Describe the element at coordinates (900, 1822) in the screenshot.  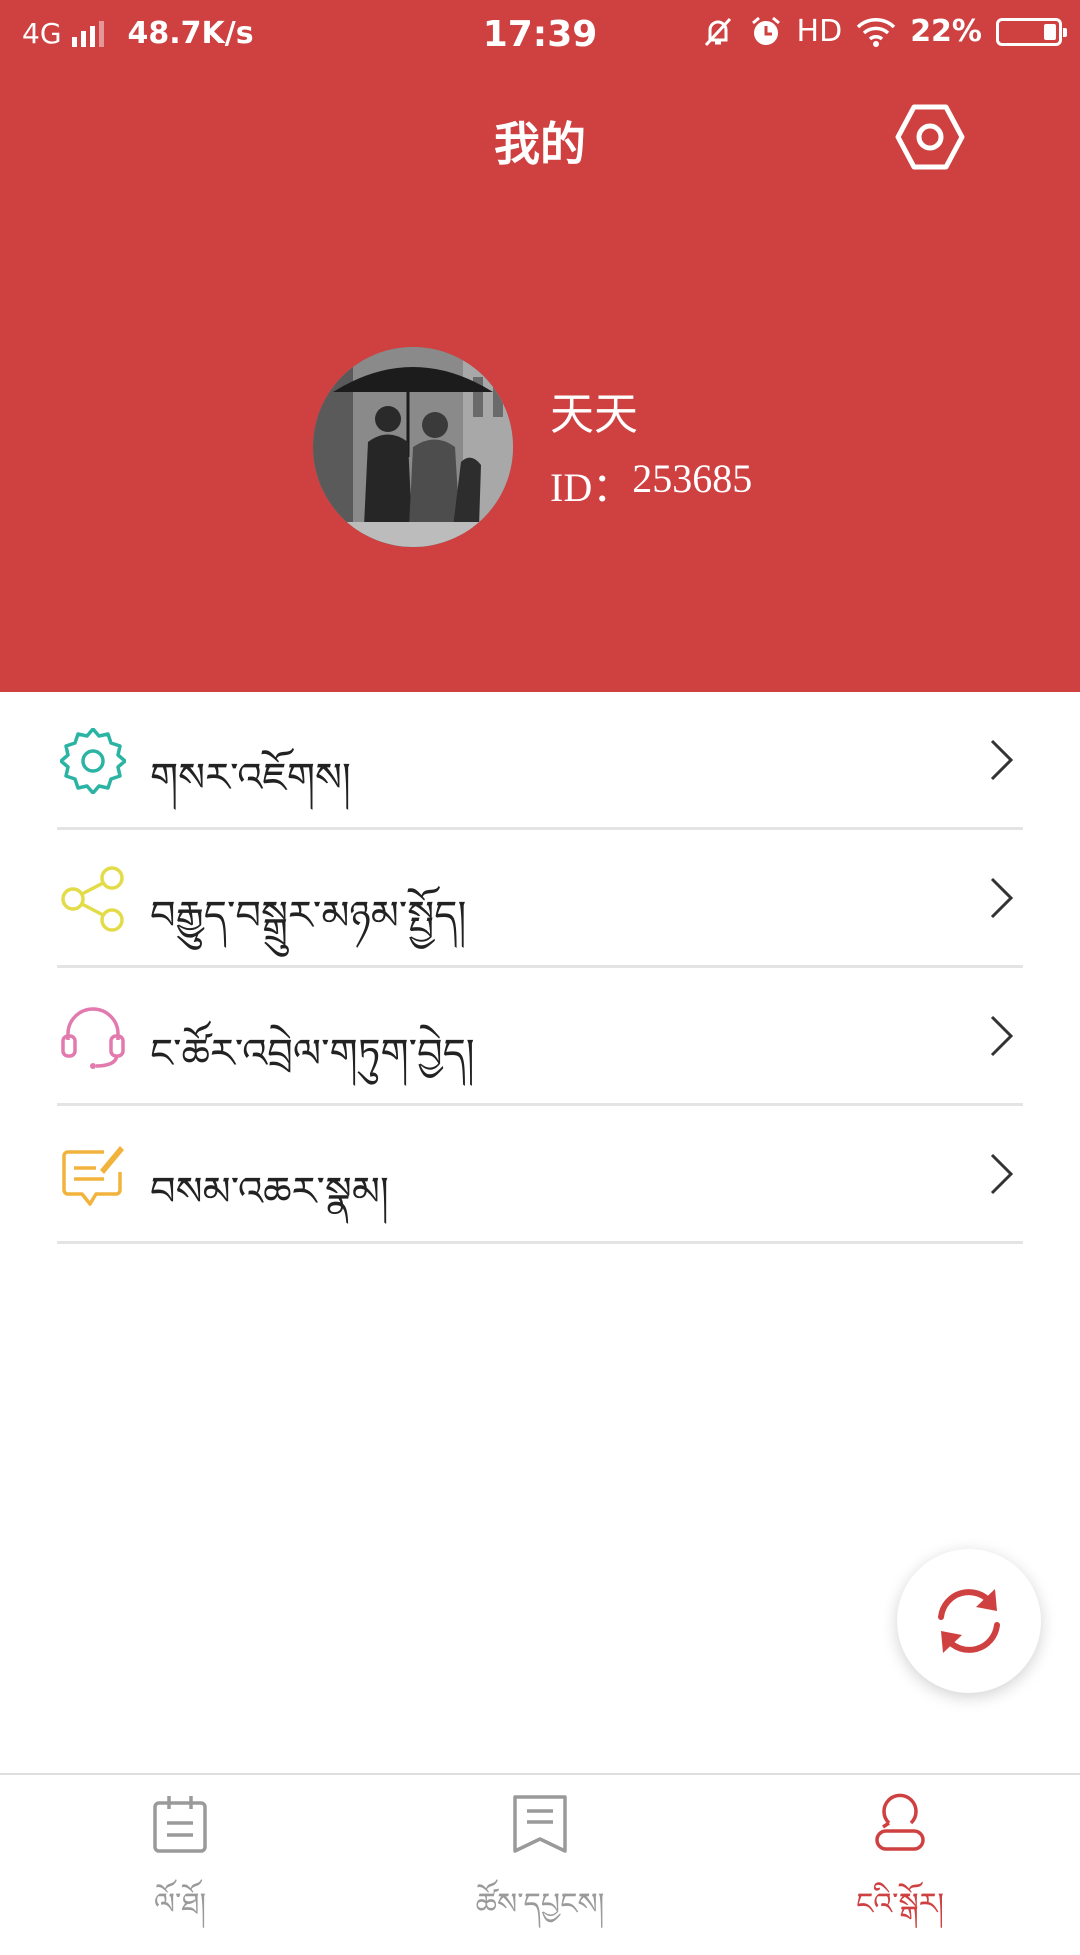
I see `person-icon` at that location.